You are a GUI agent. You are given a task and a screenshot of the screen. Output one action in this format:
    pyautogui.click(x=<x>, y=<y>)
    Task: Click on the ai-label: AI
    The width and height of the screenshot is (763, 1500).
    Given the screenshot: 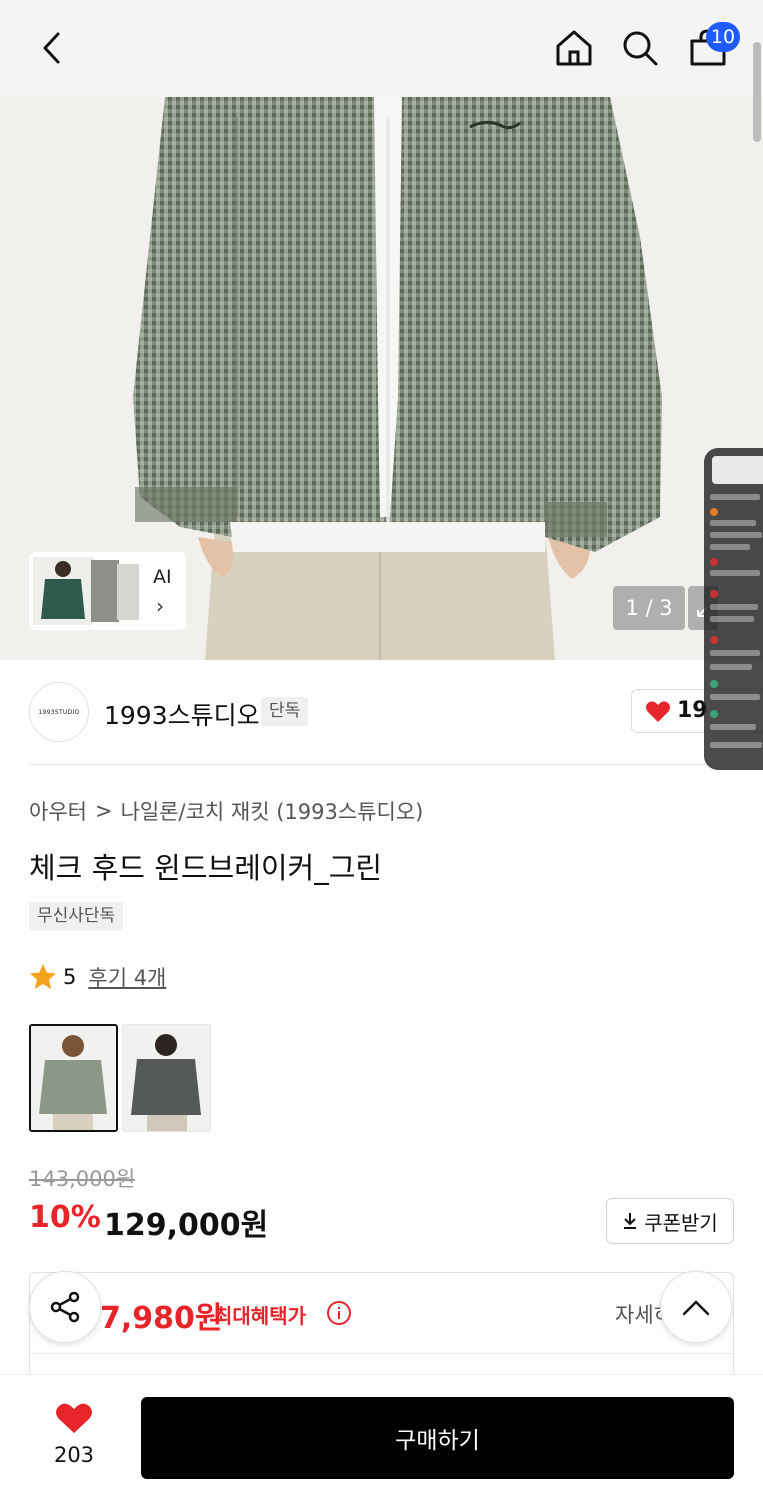 What is the action you would take?
    pyautogui.click(x=162, y=577)
    